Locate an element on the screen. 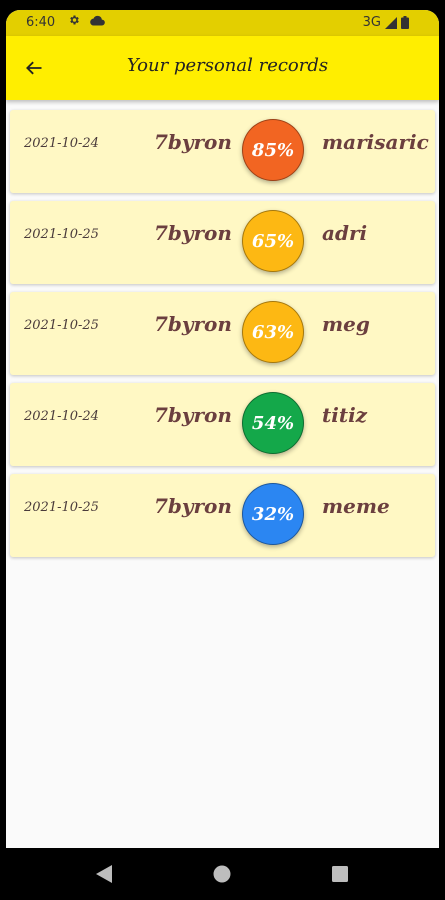  record-card: 2021-10-25 7byron 32% meme is located at coordinates (222, 515).